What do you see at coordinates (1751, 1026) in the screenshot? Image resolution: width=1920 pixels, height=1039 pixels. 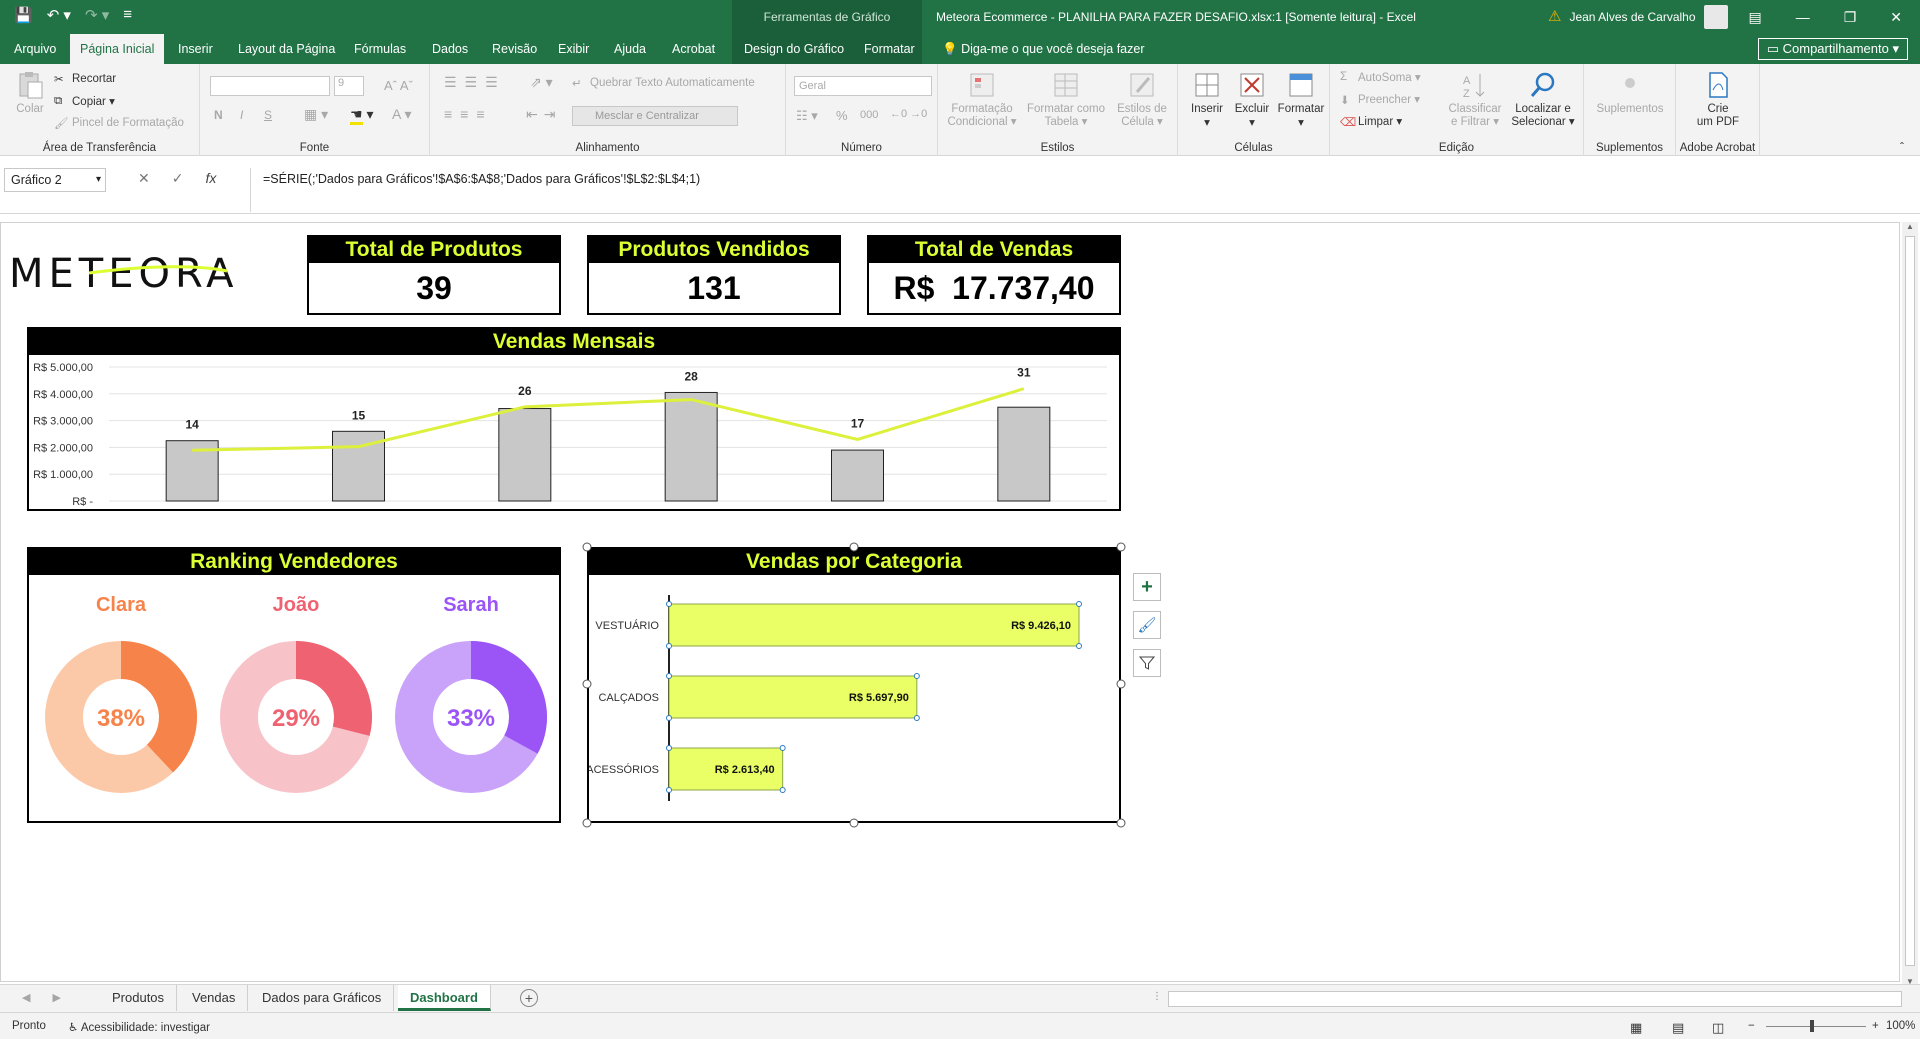 I see `zoom-out-icon: −` at bounding box center [1751, 1026].